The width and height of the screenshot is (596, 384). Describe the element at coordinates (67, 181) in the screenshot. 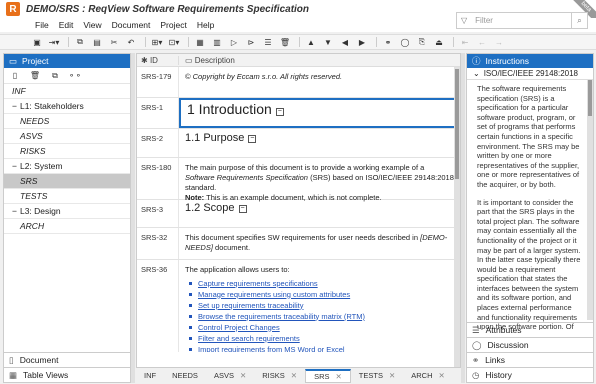

I see `tree-item-srs: SRS` at that location.